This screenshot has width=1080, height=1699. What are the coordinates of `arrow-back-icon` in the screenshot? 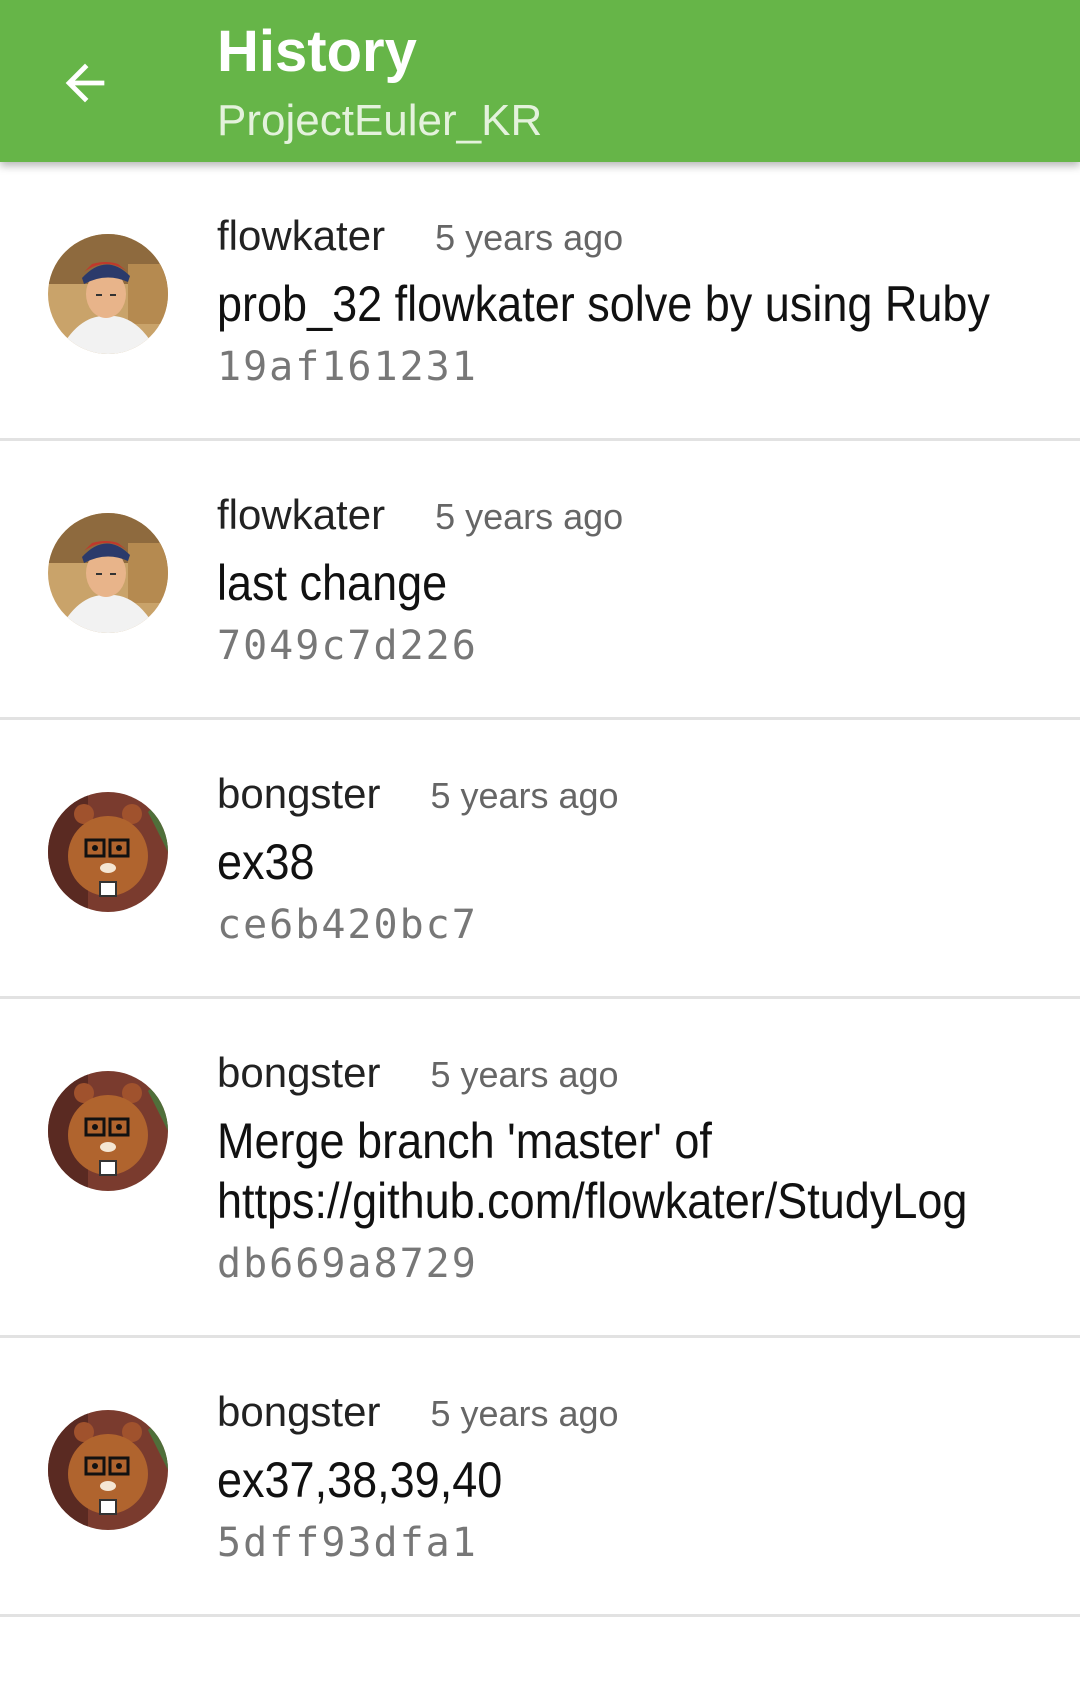 It's located at (85, 83).